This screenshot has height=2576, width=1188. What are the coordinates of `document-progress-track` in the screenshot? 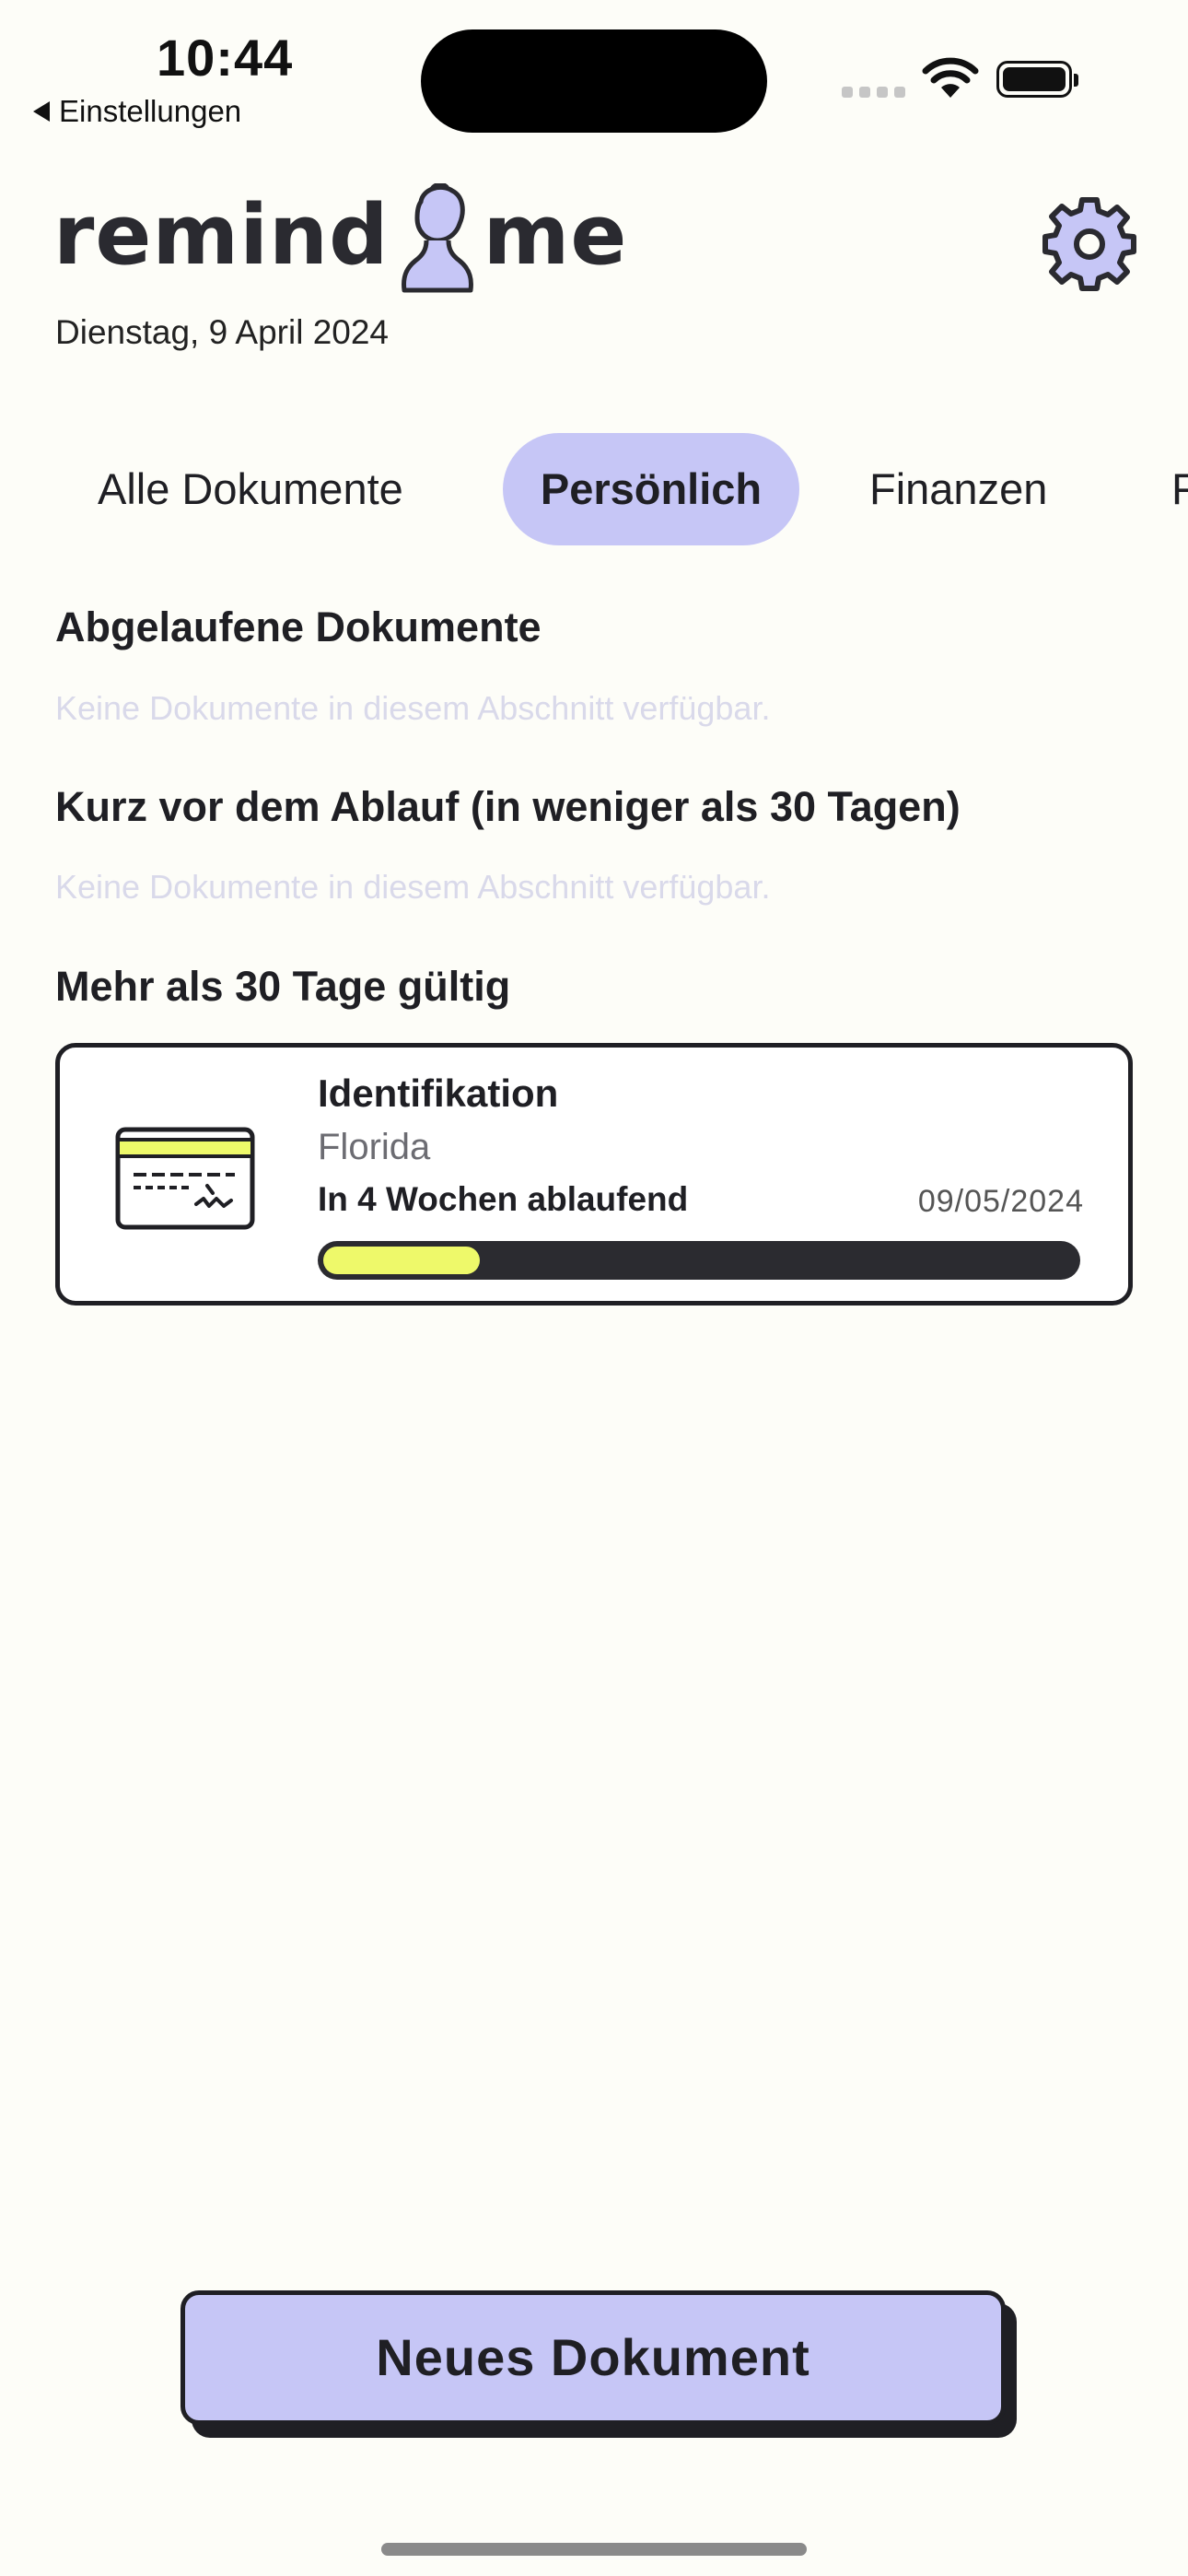 It's located at (699, 1260).